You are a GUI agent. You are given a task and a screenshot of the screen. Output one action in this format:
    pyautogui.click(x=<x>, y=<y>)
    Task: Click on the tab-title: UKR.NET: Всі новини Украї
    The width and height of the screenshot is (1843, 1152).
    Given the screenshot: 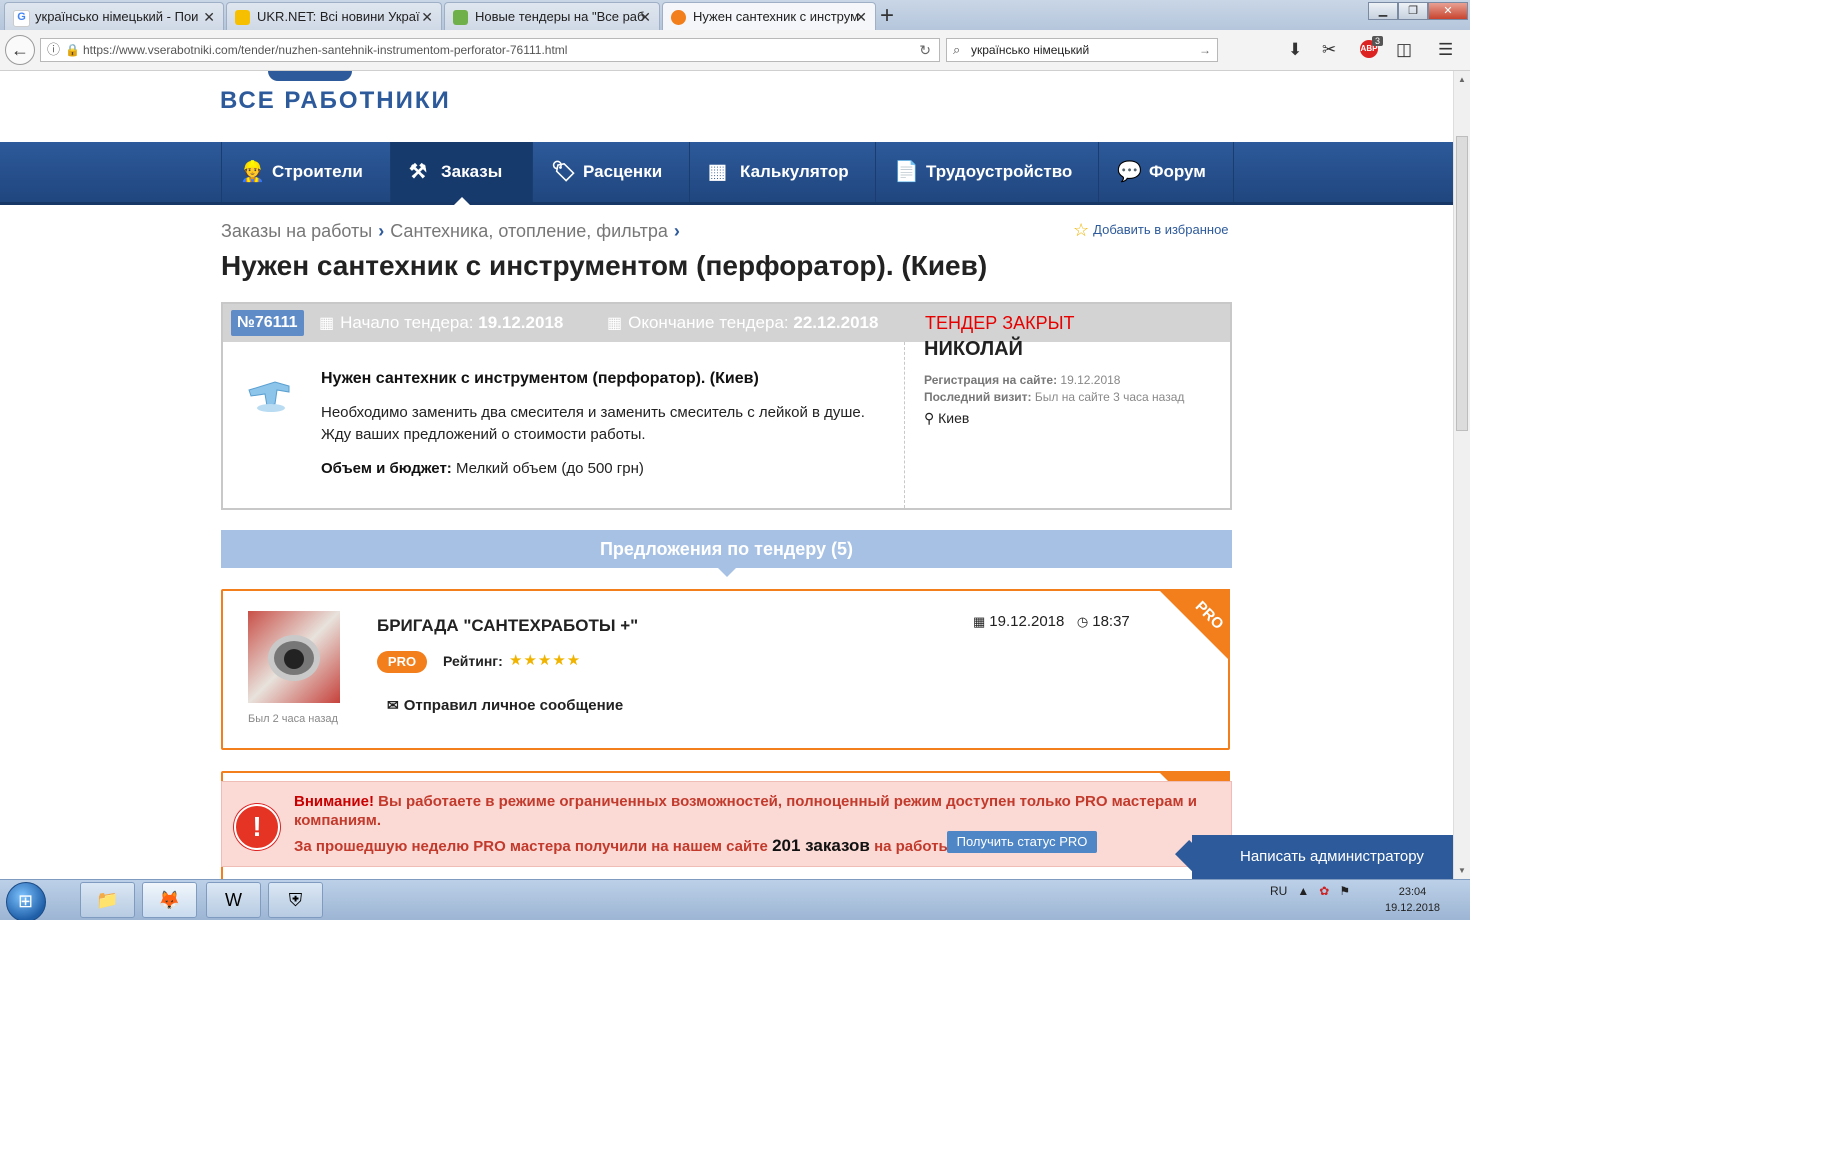 What is the action you would take?
    pyautogui.click(x=338, y=16)
    